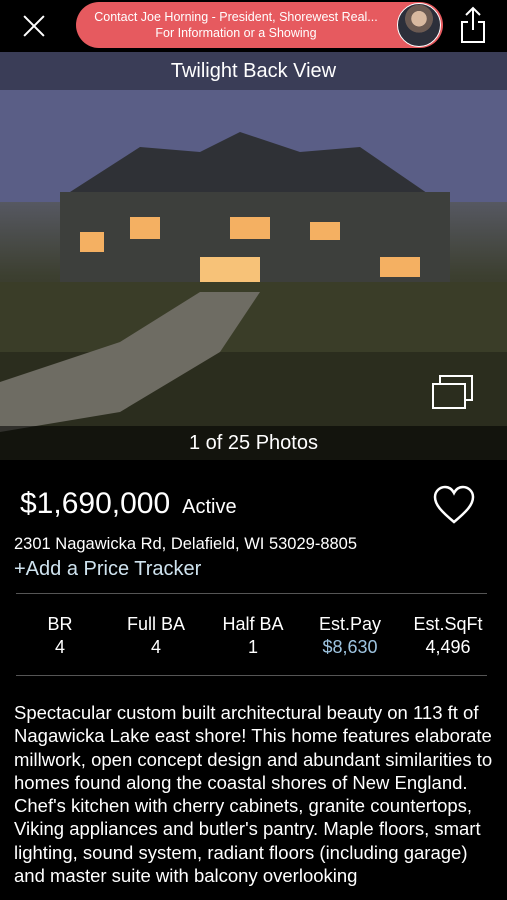  I want to click on stat-br: BR 4, so click(60, 635).